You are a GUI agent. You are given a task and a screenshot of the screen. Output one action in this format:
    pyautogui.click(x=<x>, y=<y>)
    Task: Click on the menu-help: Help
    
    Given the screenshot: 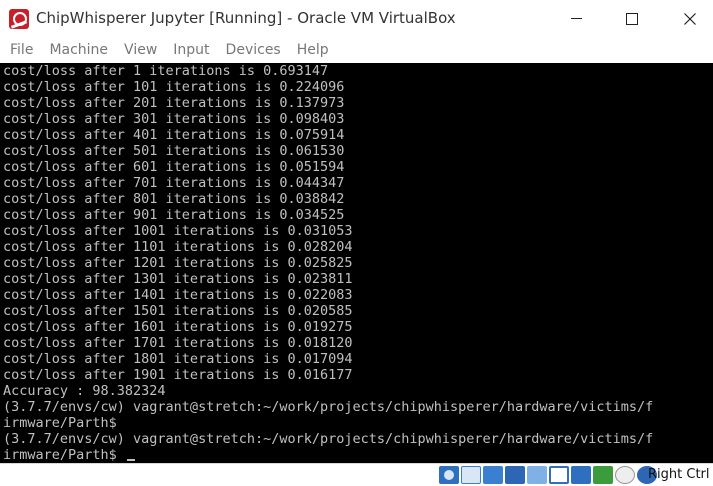 What is the action you would take?
    pyautogui.click(x=311, y=50)
    